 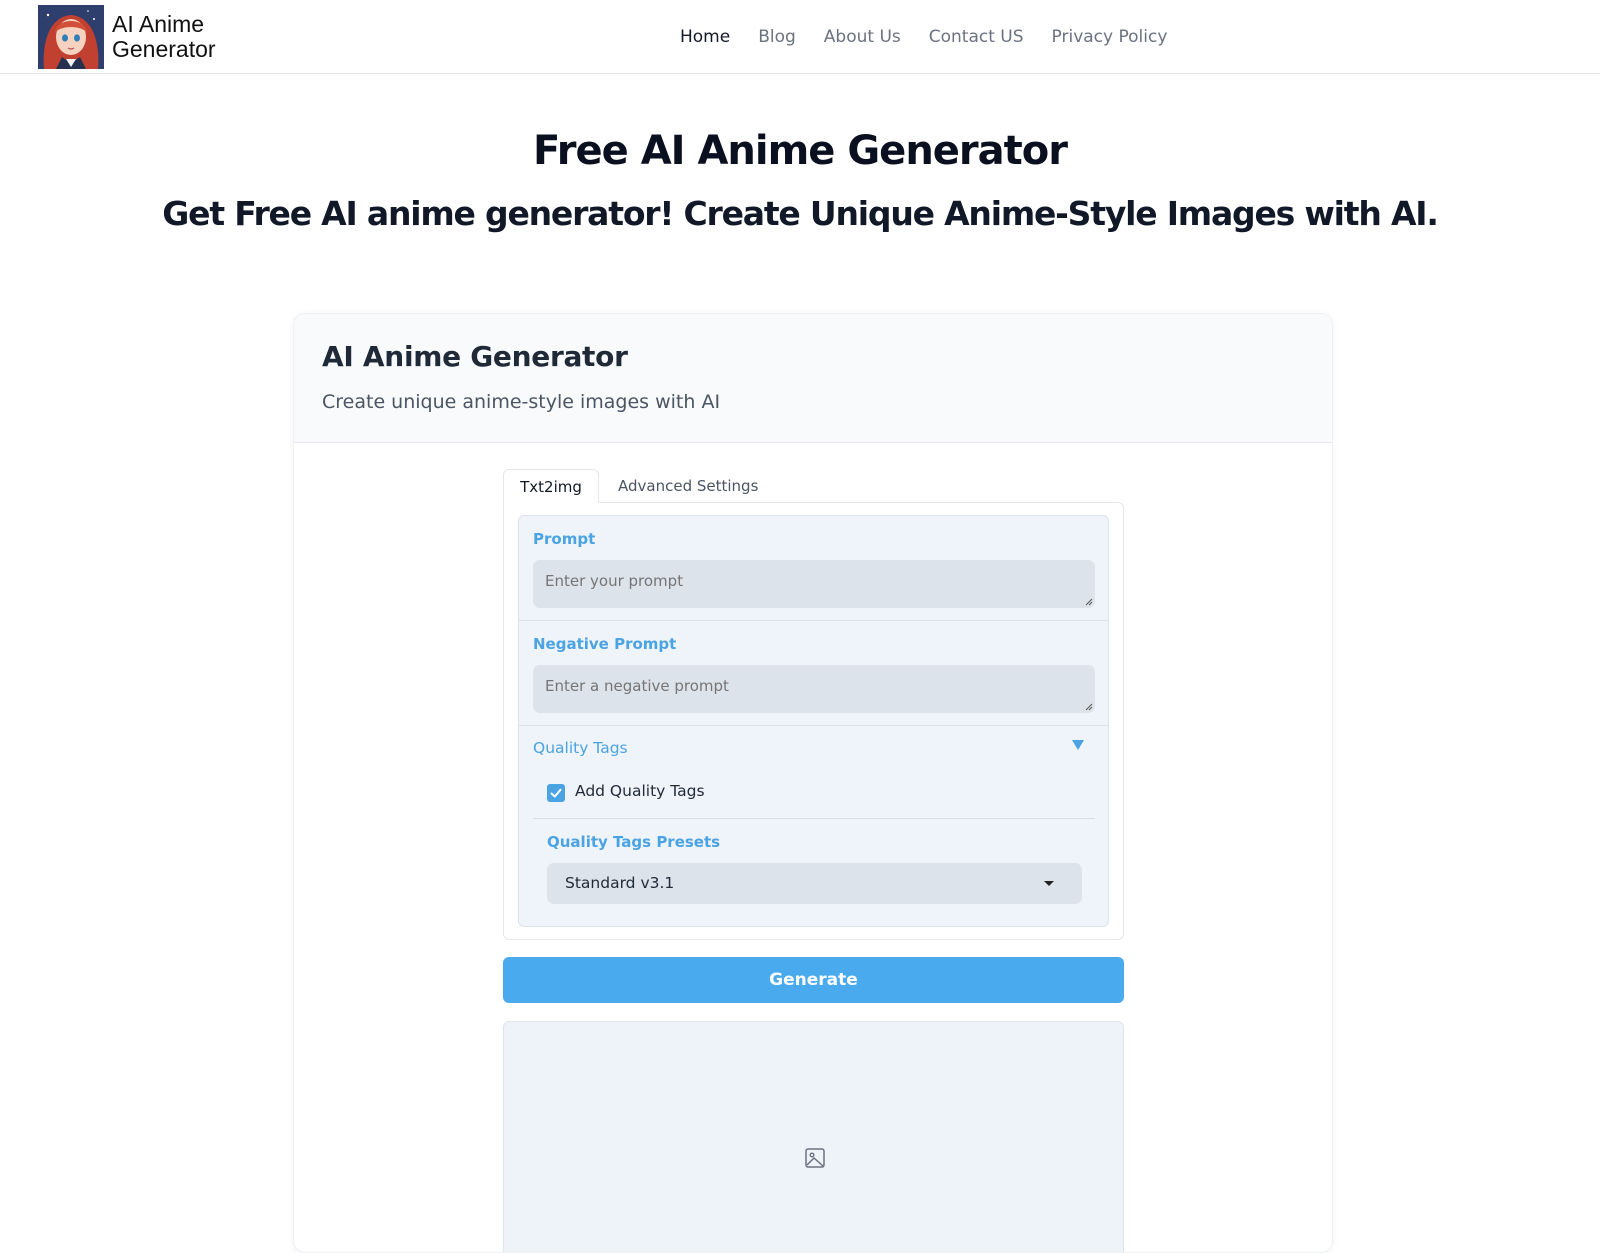 What do you see at coordinates (814, 689) in the screenshot?
I see `negative-prompt-input` at bounding box center [814, 689].